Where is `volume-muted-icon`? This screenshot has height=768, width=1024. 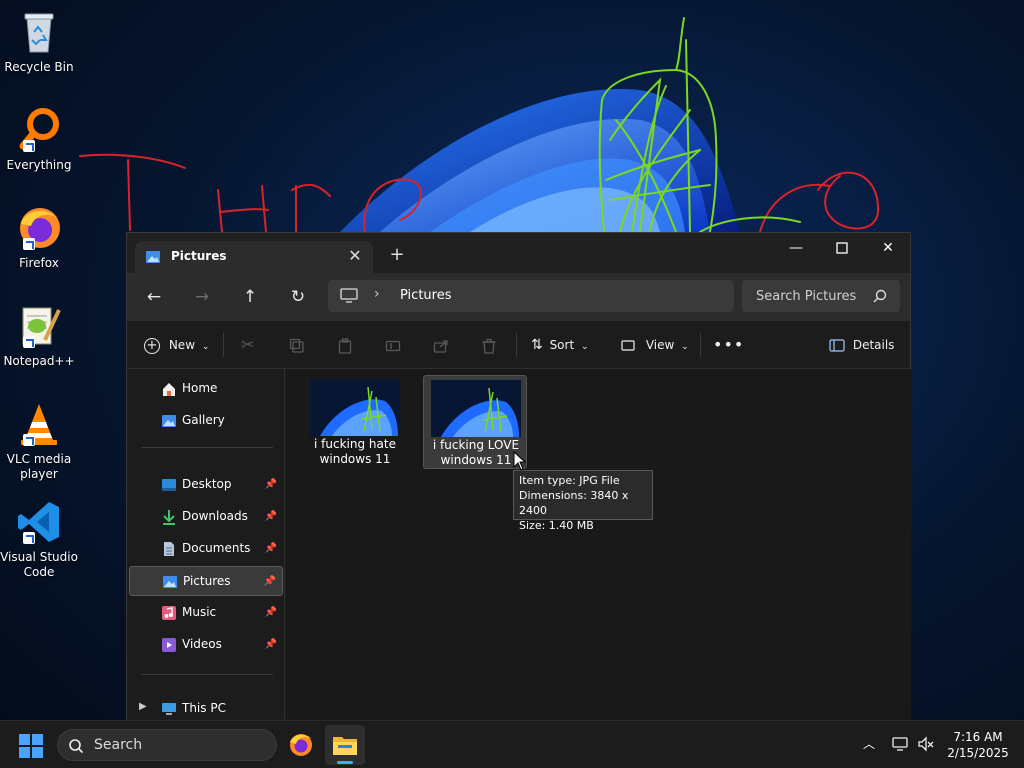 volume-muted-icon is located at coordinates (926, 744).